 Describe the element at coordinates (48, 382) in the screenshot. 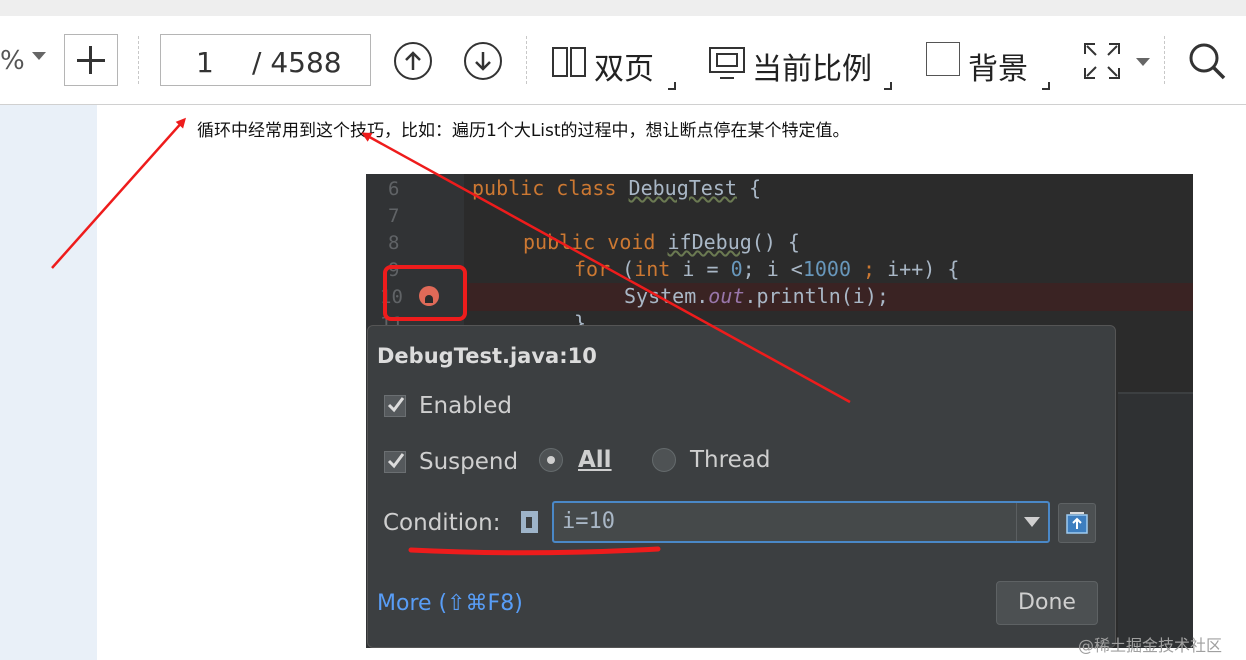

I see `page-sidebar` at that location.